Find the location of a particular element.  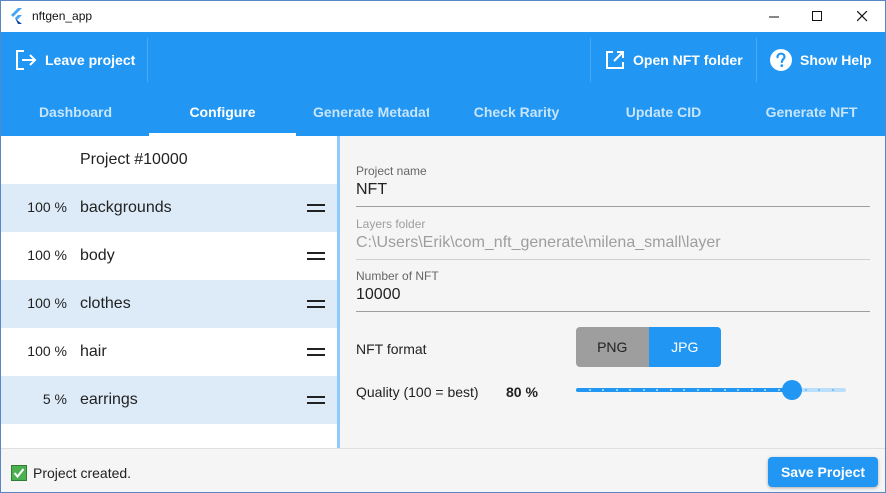

tab-label: Dashboard is located at coordinates (75, 112).